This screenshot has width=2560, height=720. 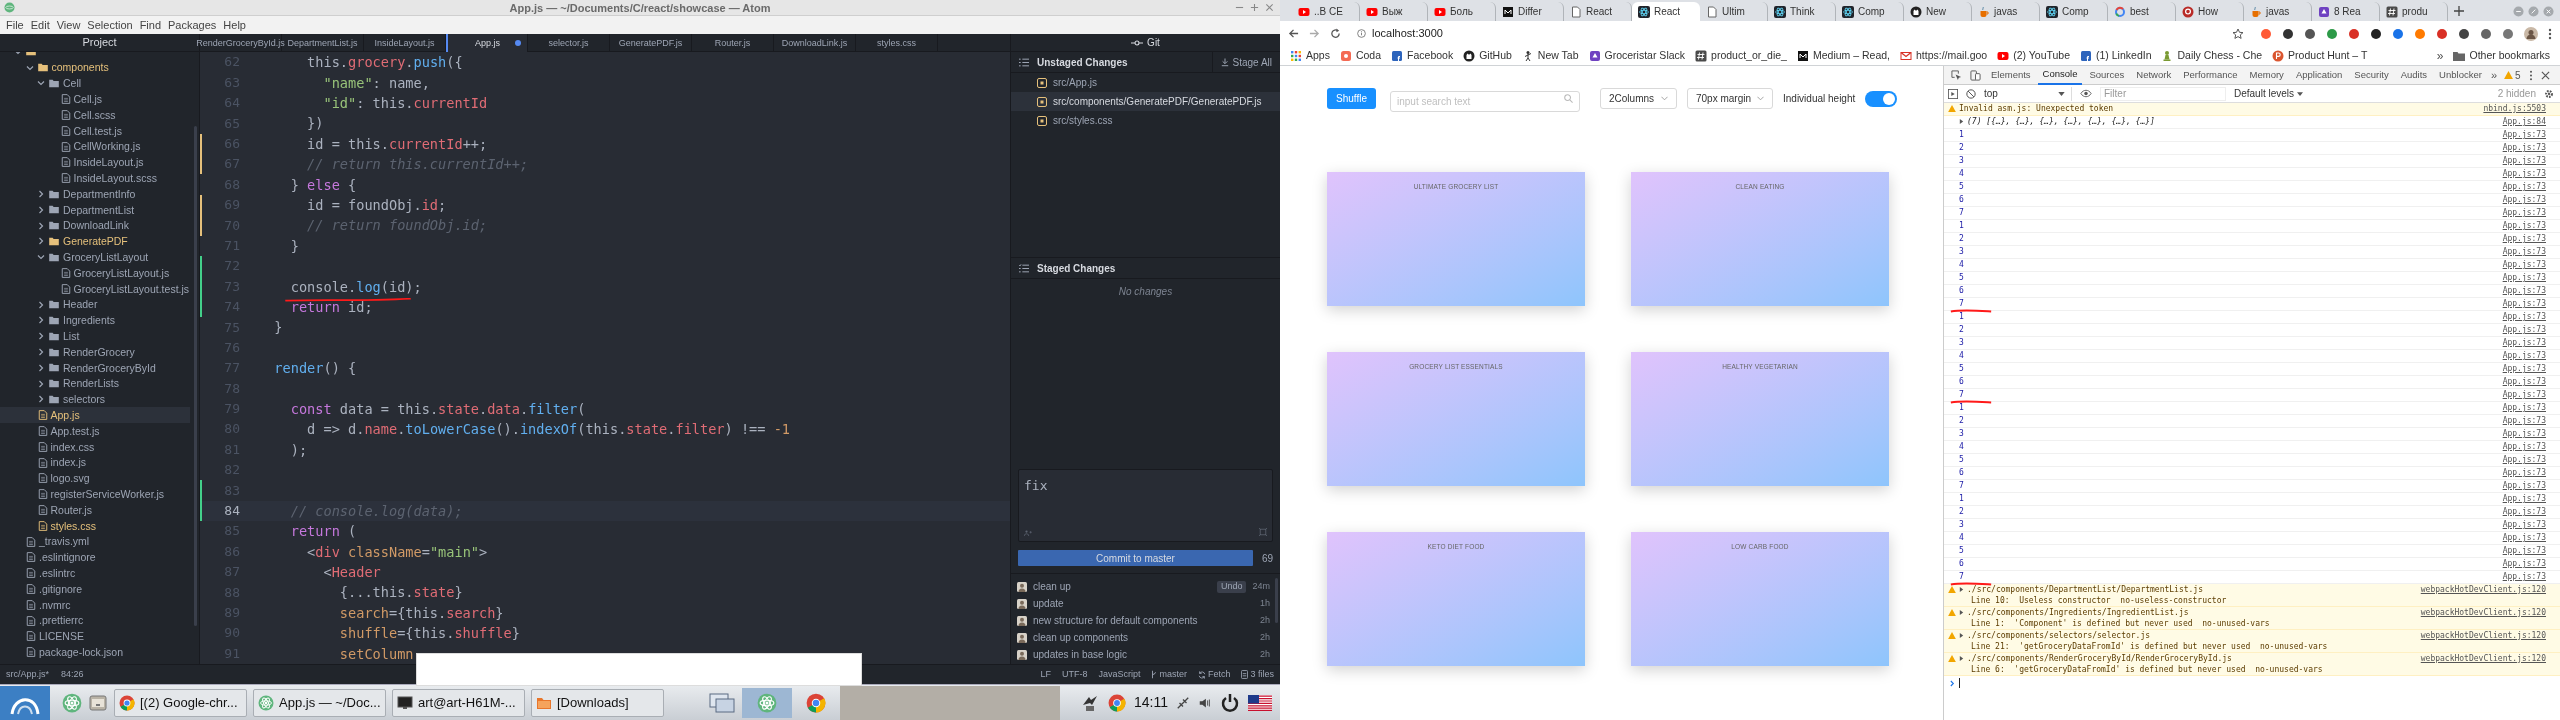 What do you see at coordinates (95, 241) in the screenshot?
I see `tree-row: GeneratePDF` at bounding box center [95, 241].